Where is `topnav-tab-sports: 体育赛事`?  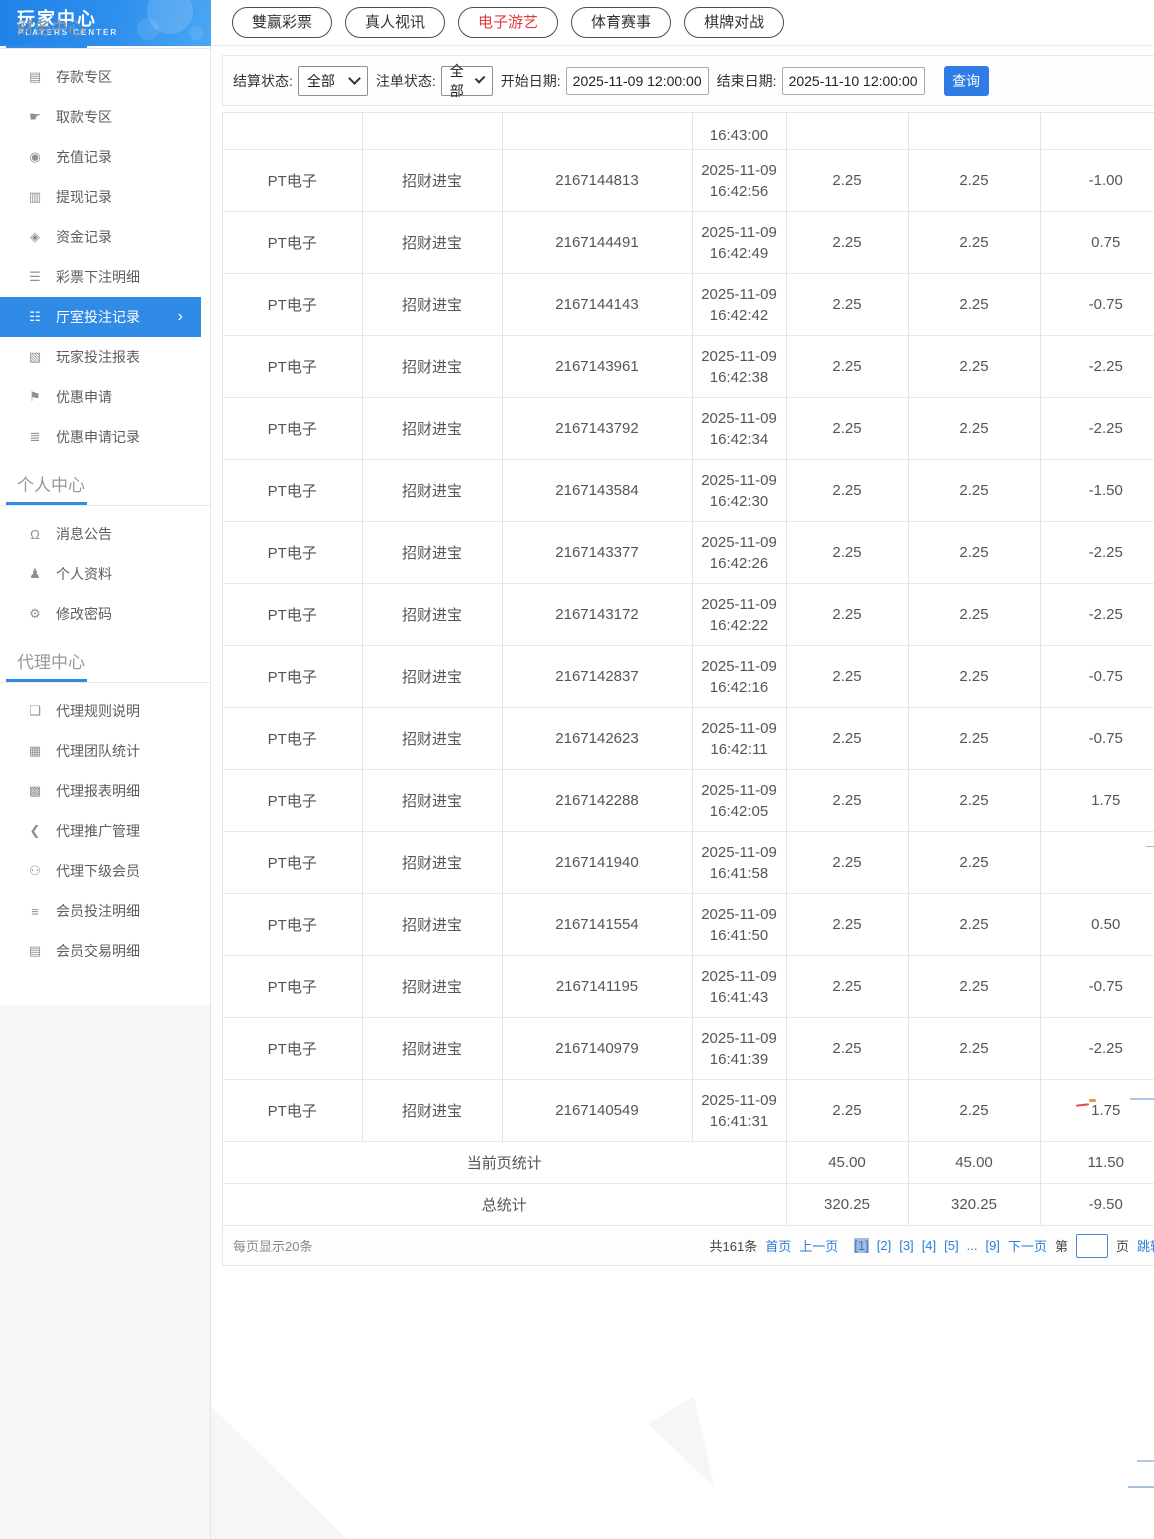
topnav-tab-sports: 体育赛事 is located at coordinates (621, 22).